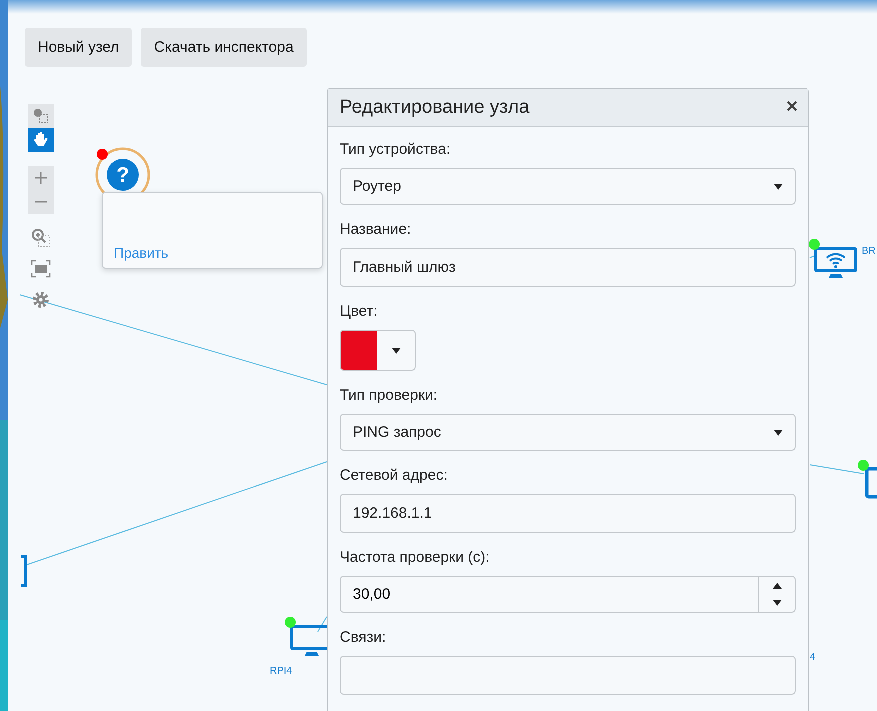  I want to click on dialog-title: Редактирование узла, so click(435, 107).